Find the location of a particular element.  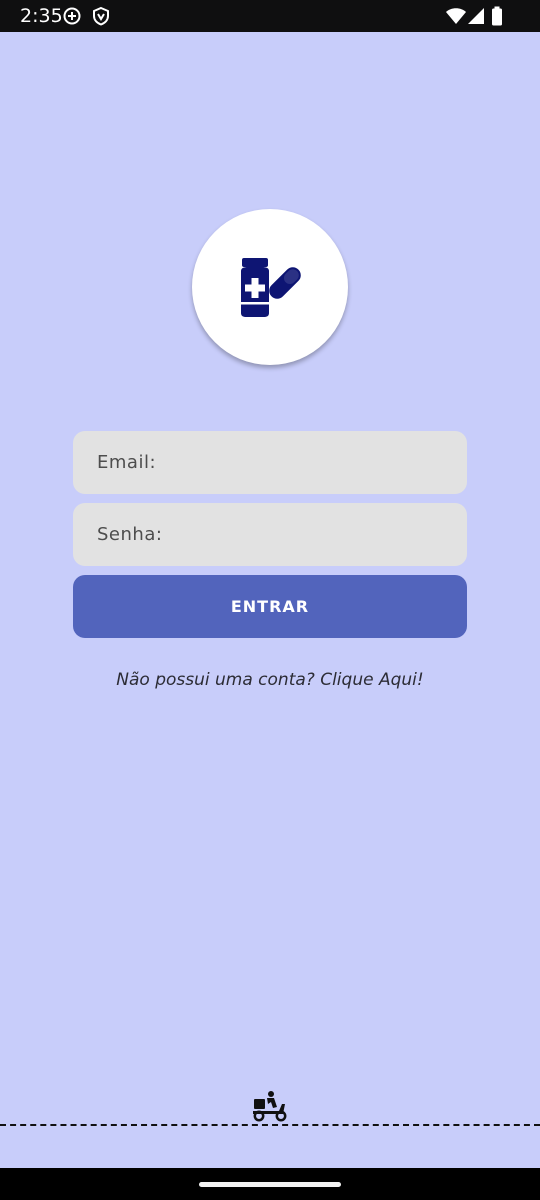

navigation-bar is located at coordinates (270, 1184).